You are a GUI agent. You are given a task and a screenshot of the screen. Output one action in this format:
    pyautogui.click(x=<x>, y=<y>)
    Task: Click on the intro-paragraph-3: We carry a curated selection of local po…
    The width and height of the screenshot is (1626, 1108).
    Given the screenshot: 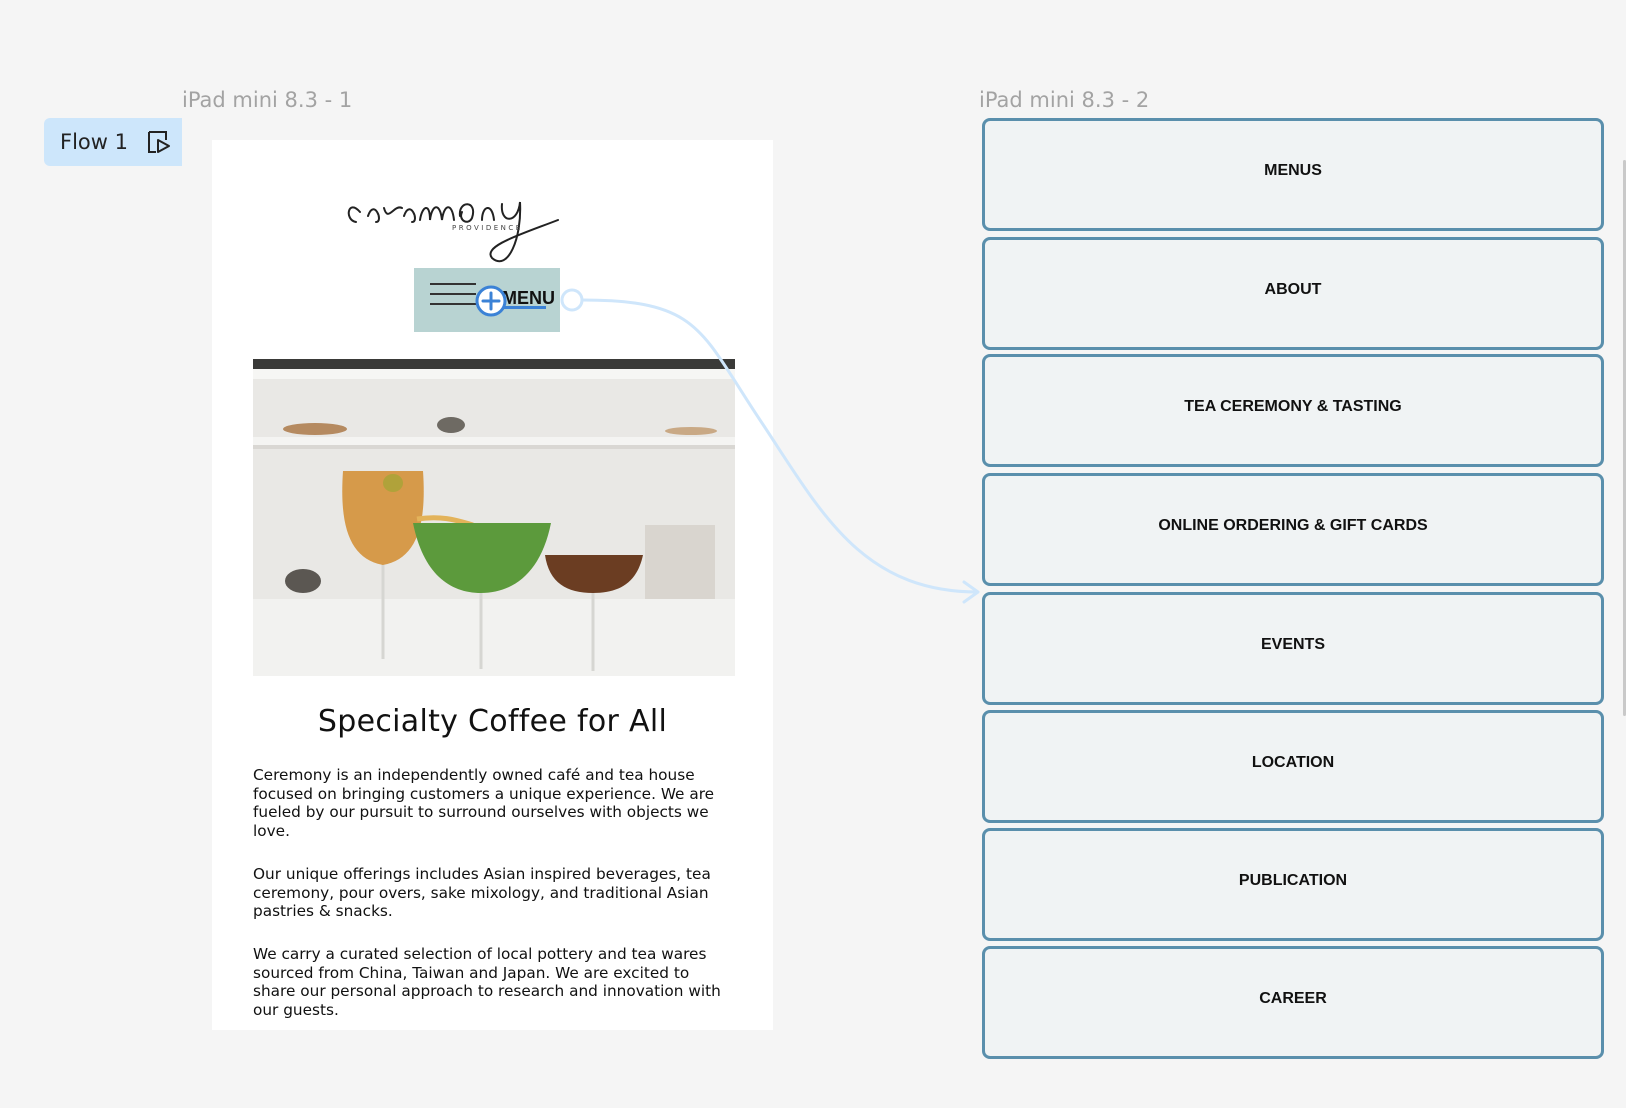 What is the action you would take?
    pyautogui.click(x=487, y=982)
    